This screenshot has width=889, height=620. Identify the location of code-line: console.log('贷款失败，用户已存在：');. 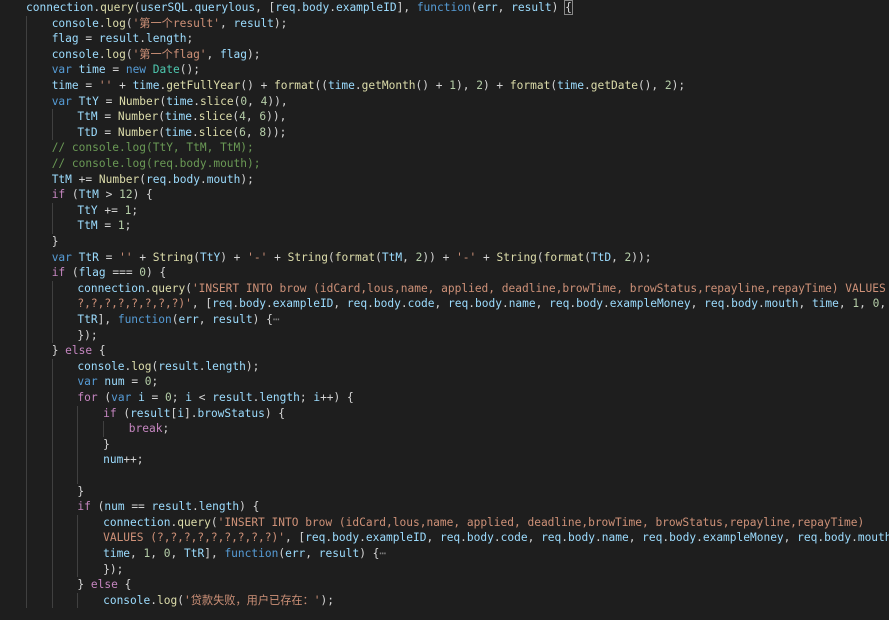
(444, 600).